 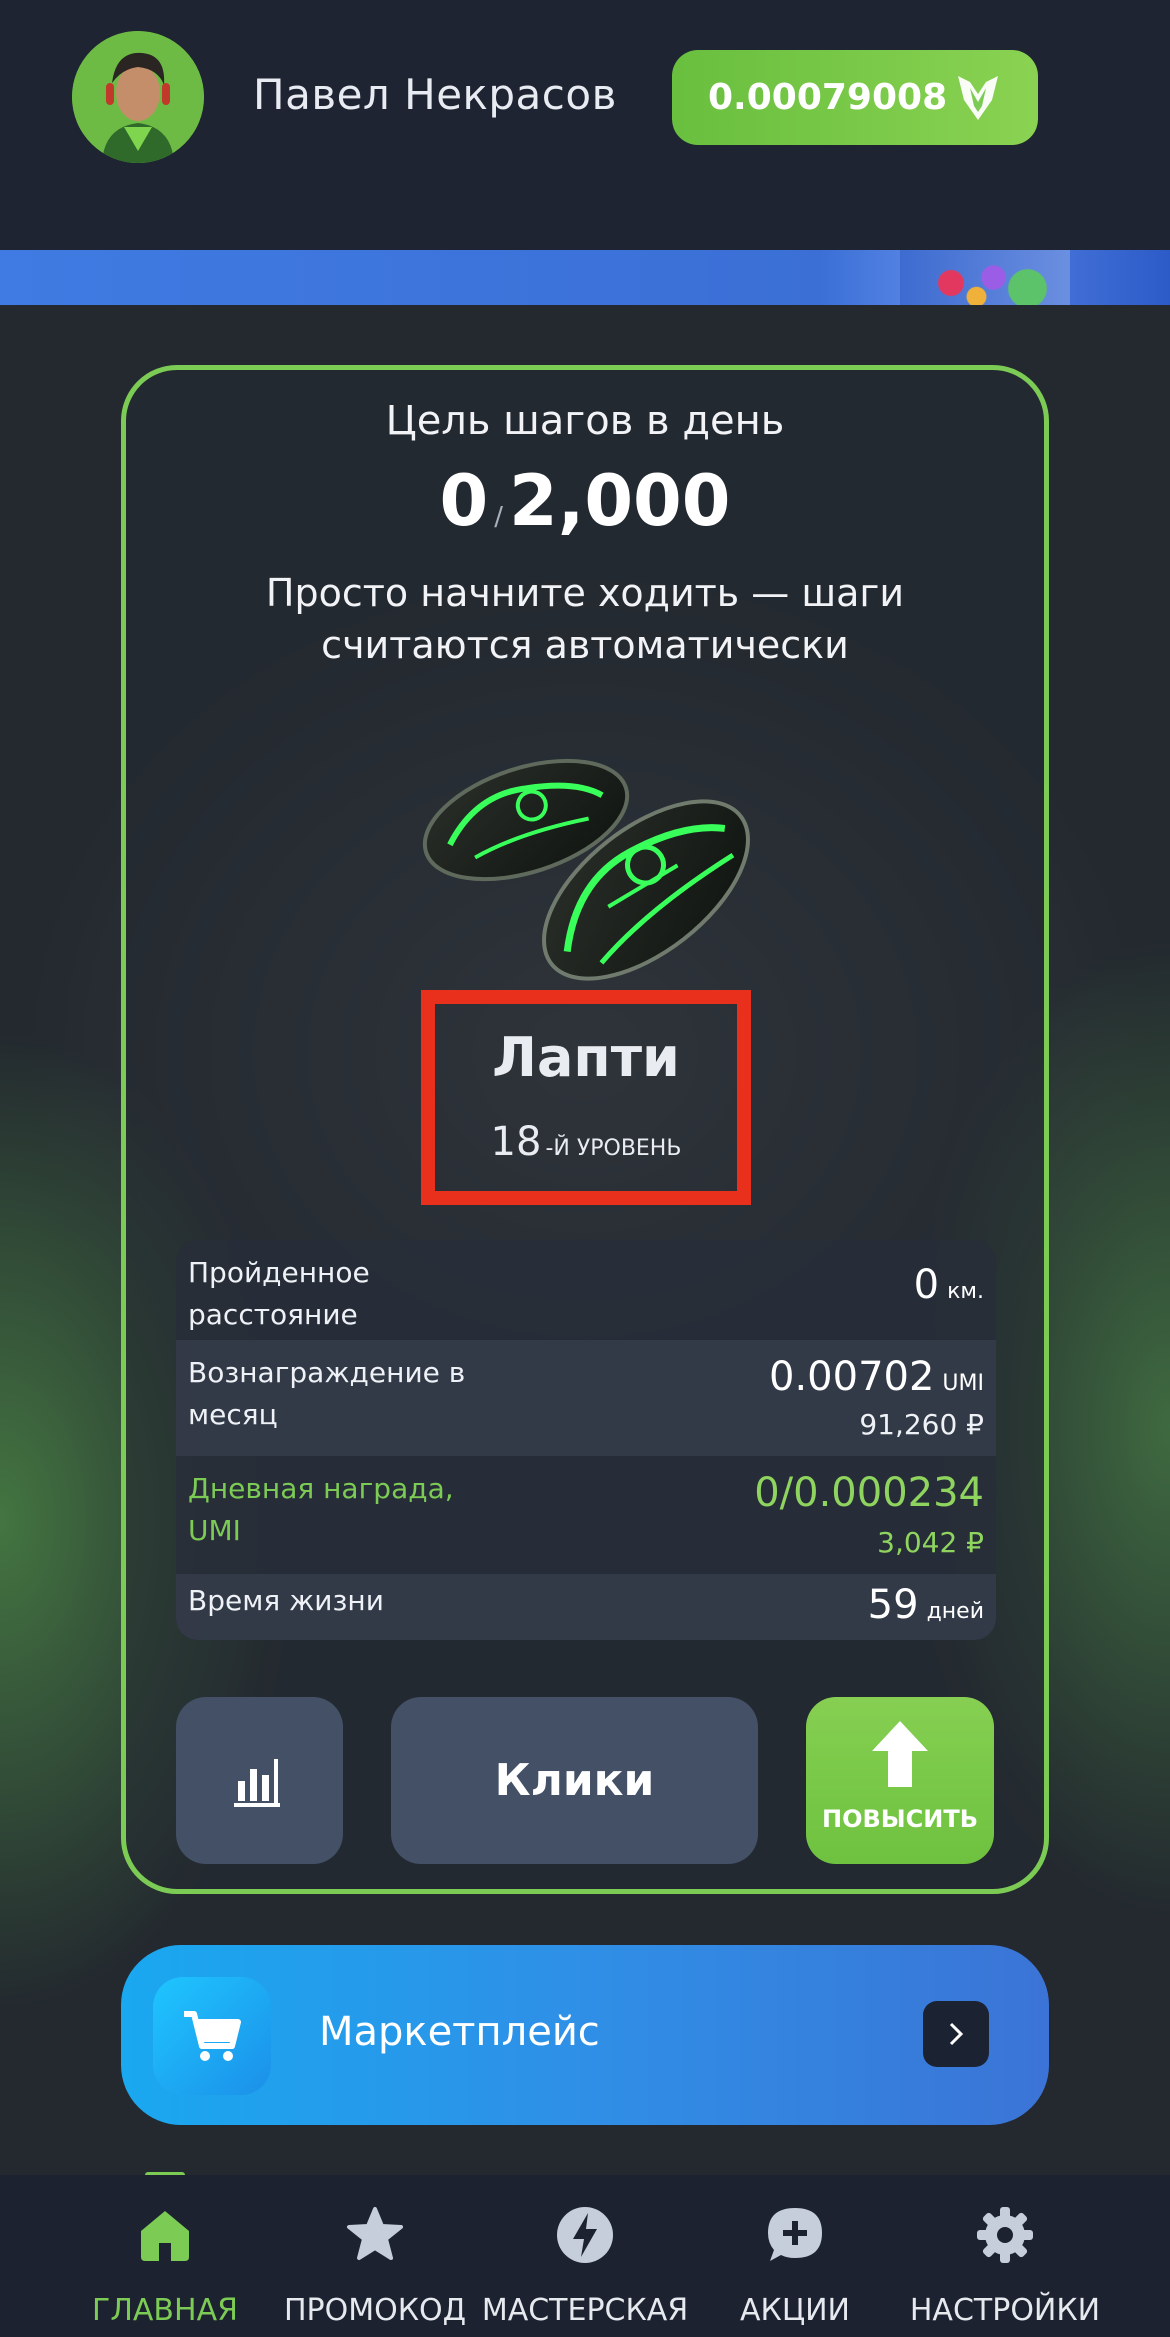 What do you see at coordinates (585, 2310) in the screenshot?
I see `nav-label: МАСТЕРСКАЯ` at bounding box center [585, 2310].